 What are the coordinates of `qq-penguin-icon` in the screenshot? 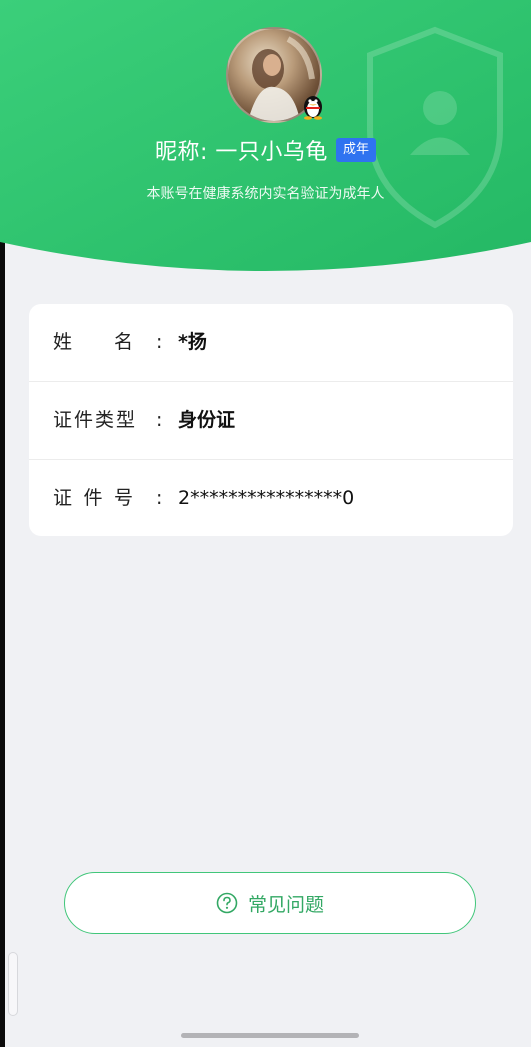 It's located at (313, 108).